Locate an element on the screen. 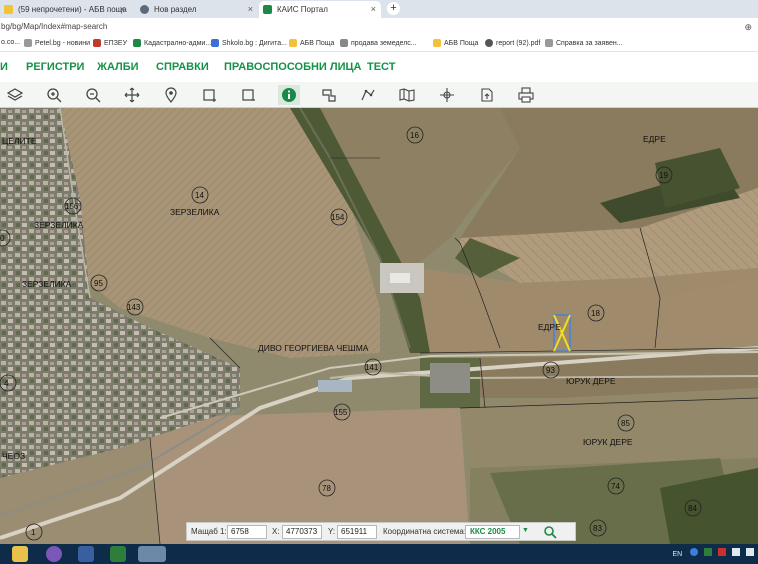  menu-item-licensed-persons: ПРАВОСПОСОБНИ ЛИЦА is located at coordinates (293, 67).